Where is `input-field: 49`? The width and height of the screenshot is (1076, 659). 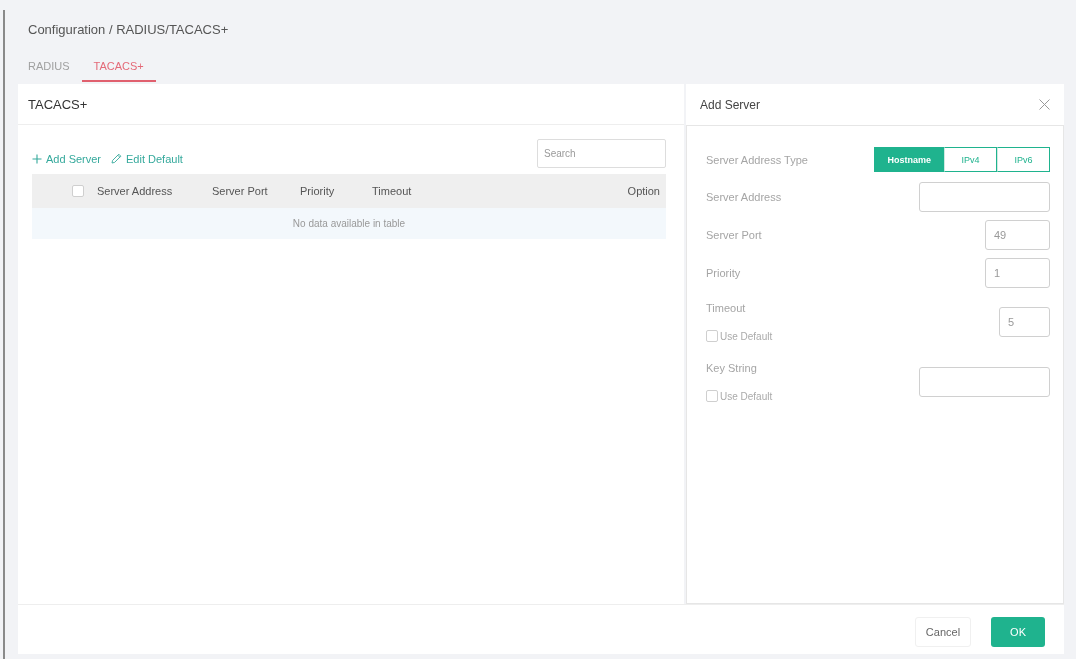 input-field: 49 is located at coordinates (1017, 235).